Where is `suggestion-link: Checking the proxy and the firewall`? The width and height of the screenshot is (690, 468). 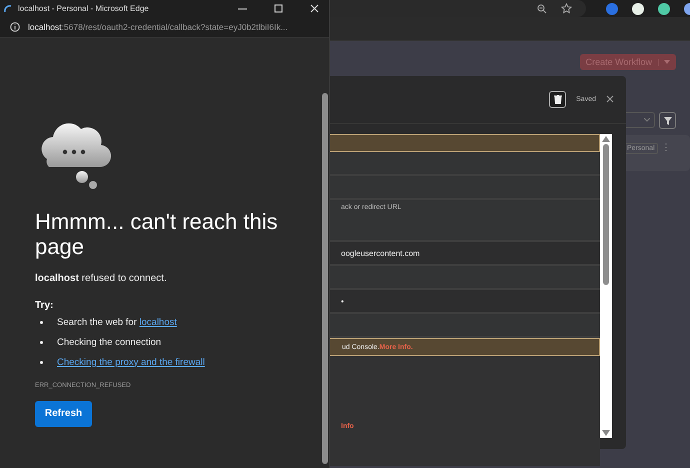 suggestion-link: Checking the proxy and the firewall is located at coordinates (131, 362).